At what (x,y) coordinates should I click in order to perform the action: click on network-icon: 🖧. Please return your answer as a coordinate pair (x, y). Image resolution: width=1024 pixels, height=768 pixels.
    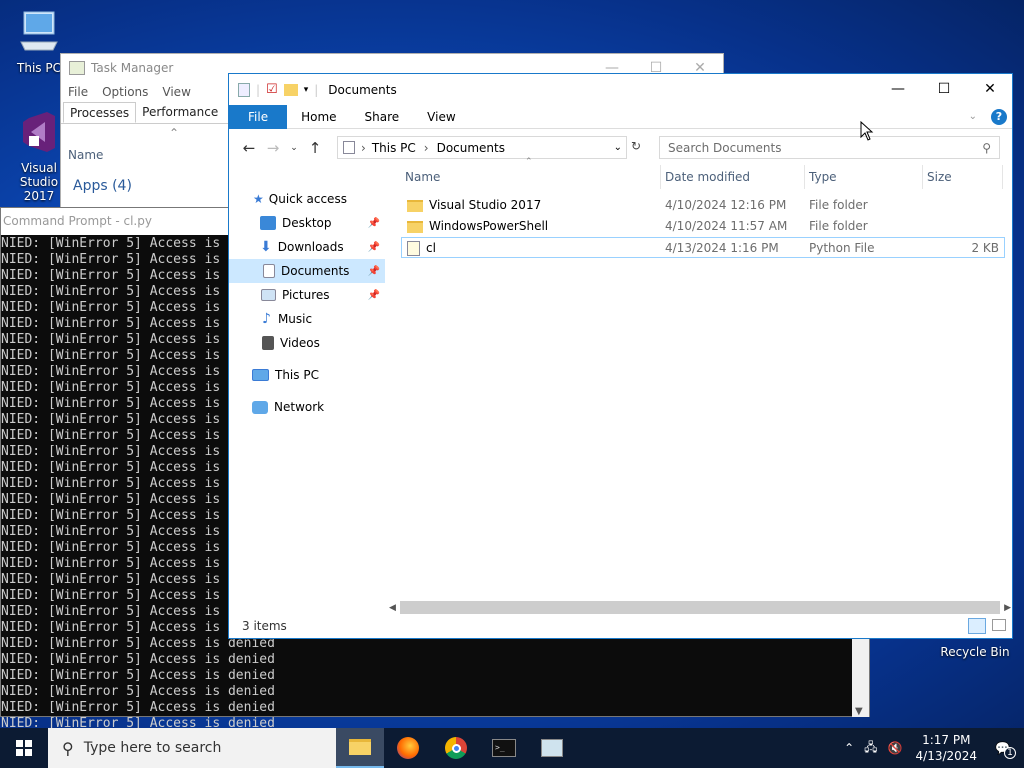
    Looking at the image, I should click on (870, 748).